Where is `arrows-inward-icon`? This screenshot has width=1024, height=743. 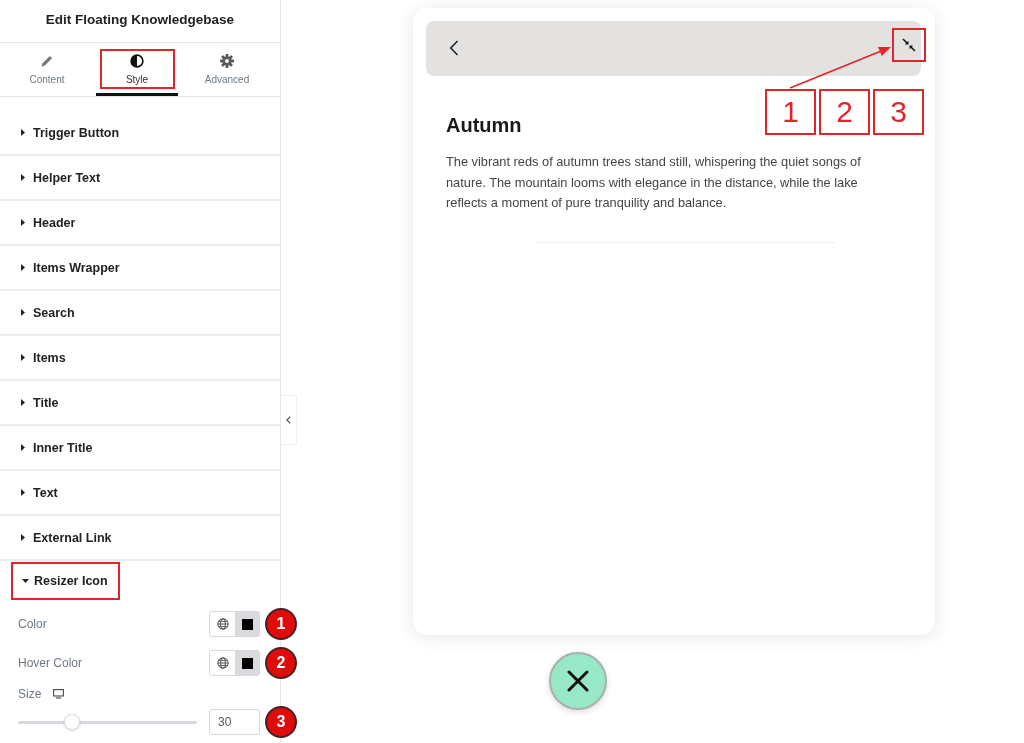 arrows-inward-icon is located at coordinates (909, 45).